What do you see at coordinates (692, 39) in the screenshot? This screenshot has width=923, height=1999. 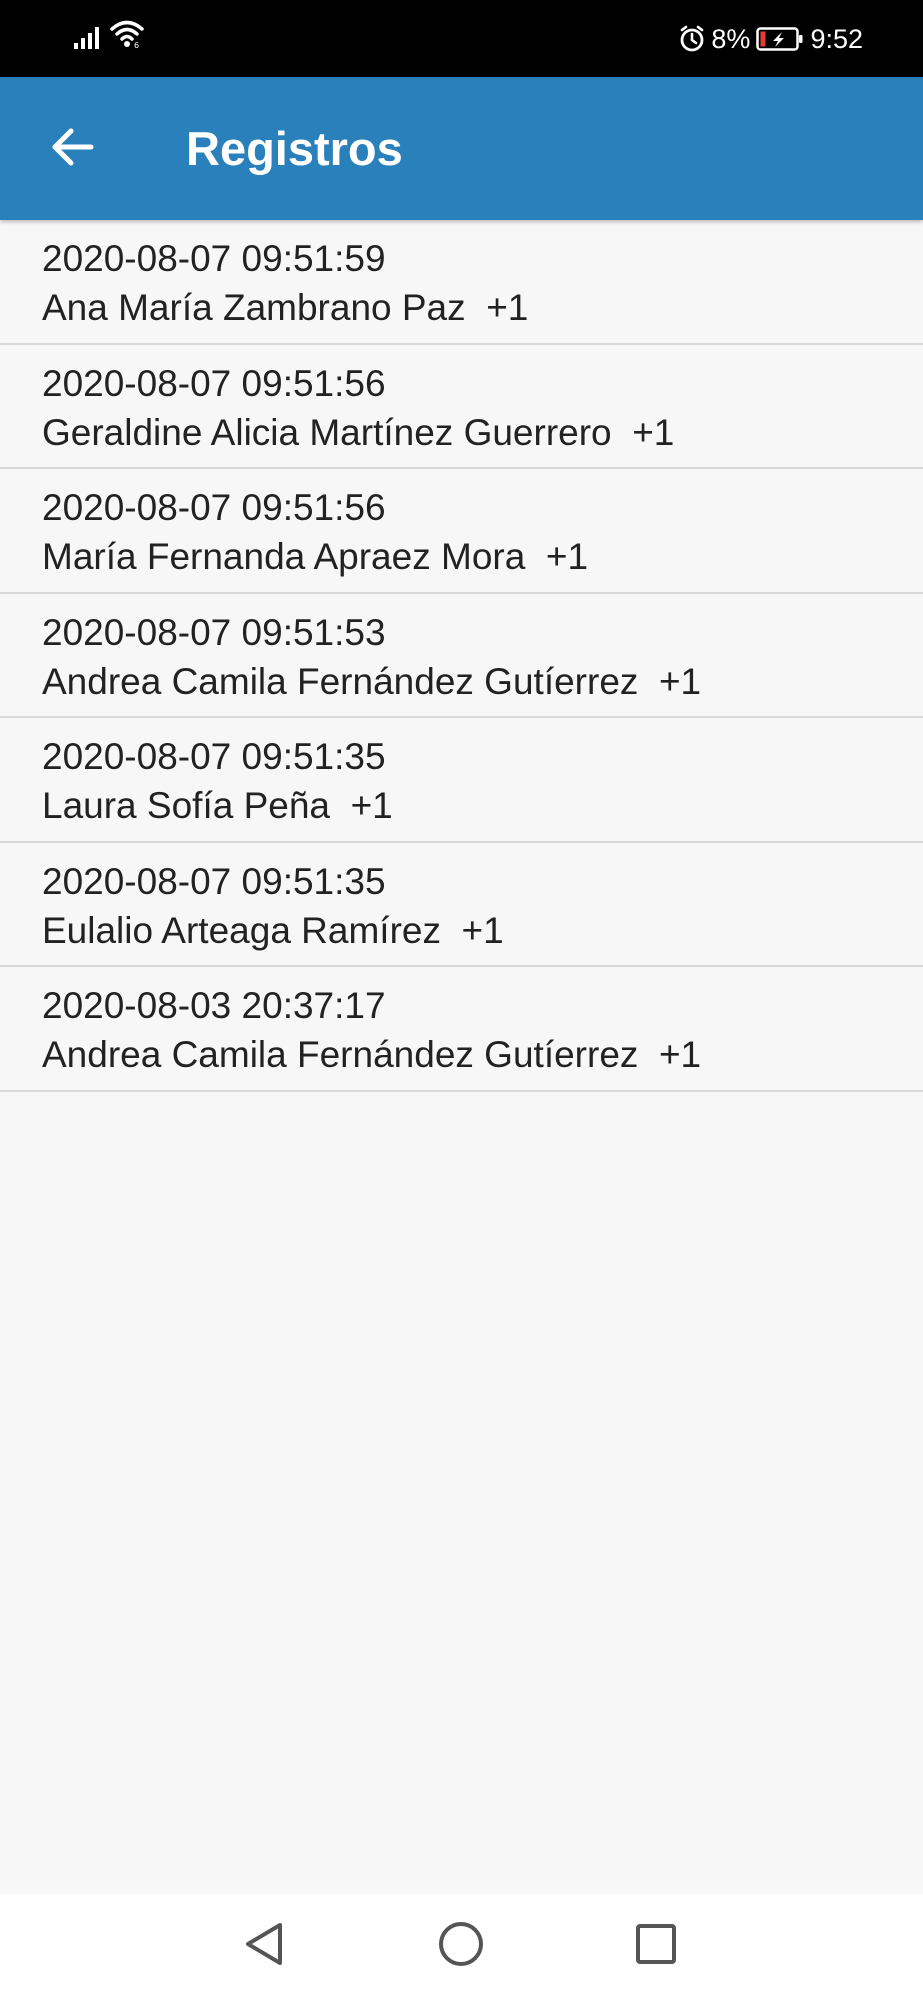 I see `alarm-icon` at bounding box center [692, 39].